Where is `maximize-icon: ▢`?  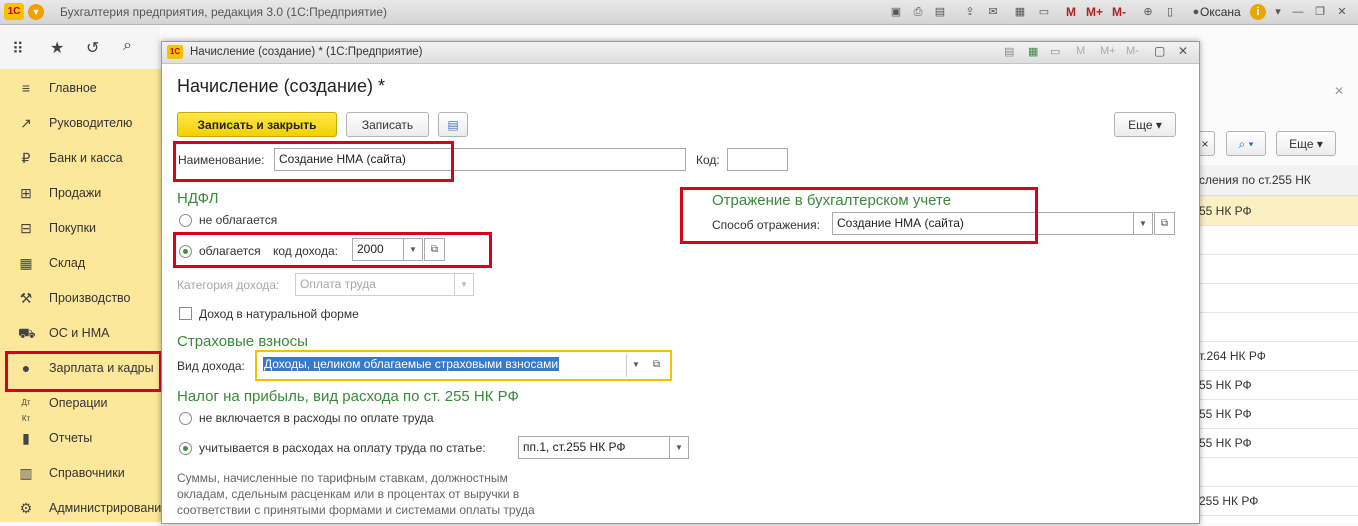 maximize-icon: ▢ is located at coordinates (1159, 51).